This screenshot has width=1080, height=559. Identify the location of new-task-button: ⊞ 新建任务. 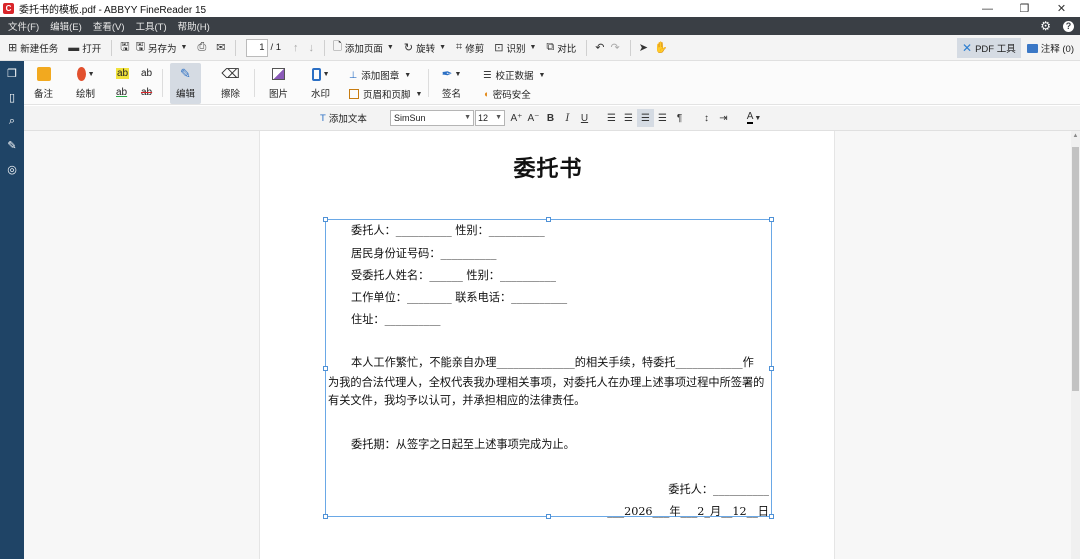
(33, 48).